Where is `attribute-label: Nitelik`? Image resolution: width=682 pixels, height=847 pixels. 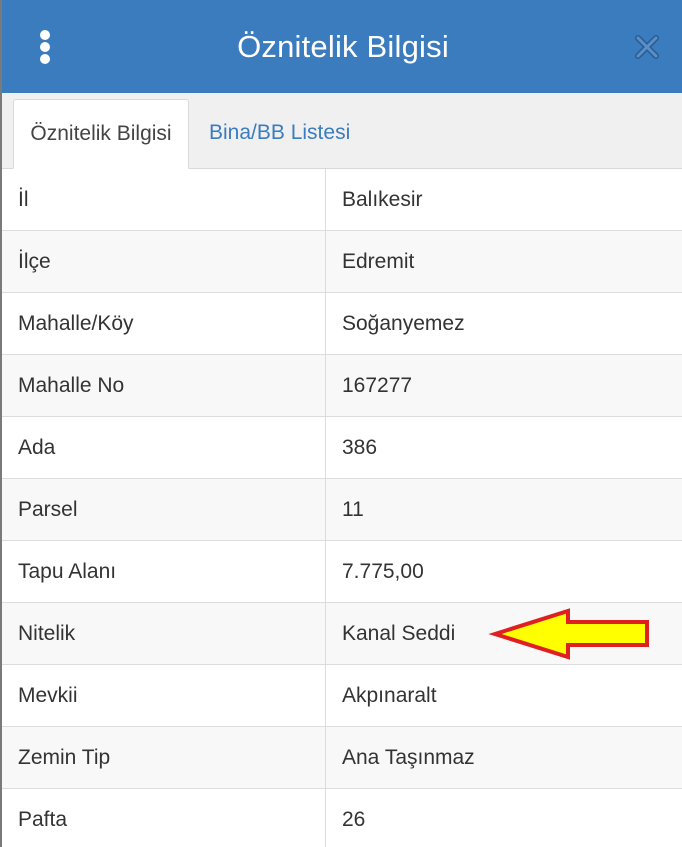
attribute-label: Nitelik is located at coordinates (164, 633).